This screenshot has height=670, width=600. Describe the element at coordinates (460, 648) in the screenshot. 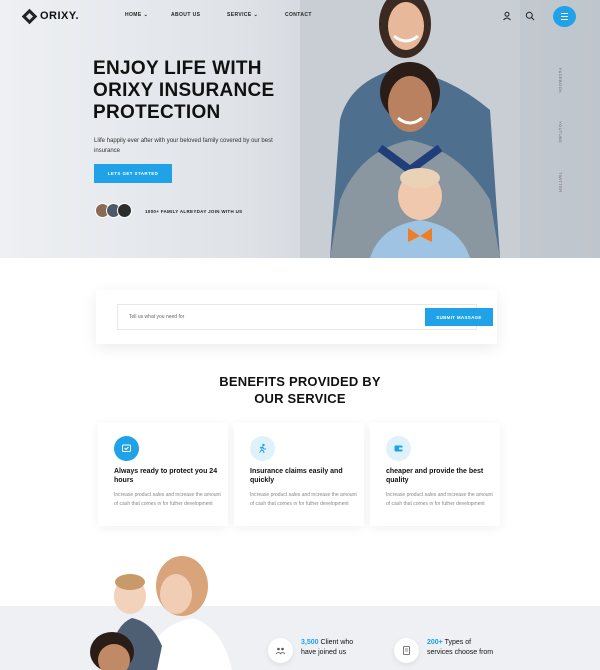

I see `stat-text: 200+ Types of services choose from` at that location.